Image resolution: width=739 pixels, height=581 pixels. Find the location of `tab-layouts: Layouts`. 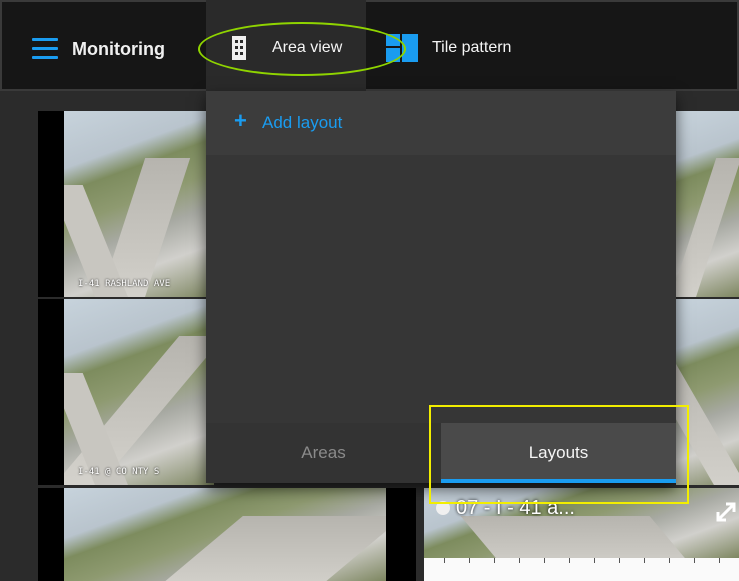

tab-layouts: Layouts is located at coordinates (558, 453).